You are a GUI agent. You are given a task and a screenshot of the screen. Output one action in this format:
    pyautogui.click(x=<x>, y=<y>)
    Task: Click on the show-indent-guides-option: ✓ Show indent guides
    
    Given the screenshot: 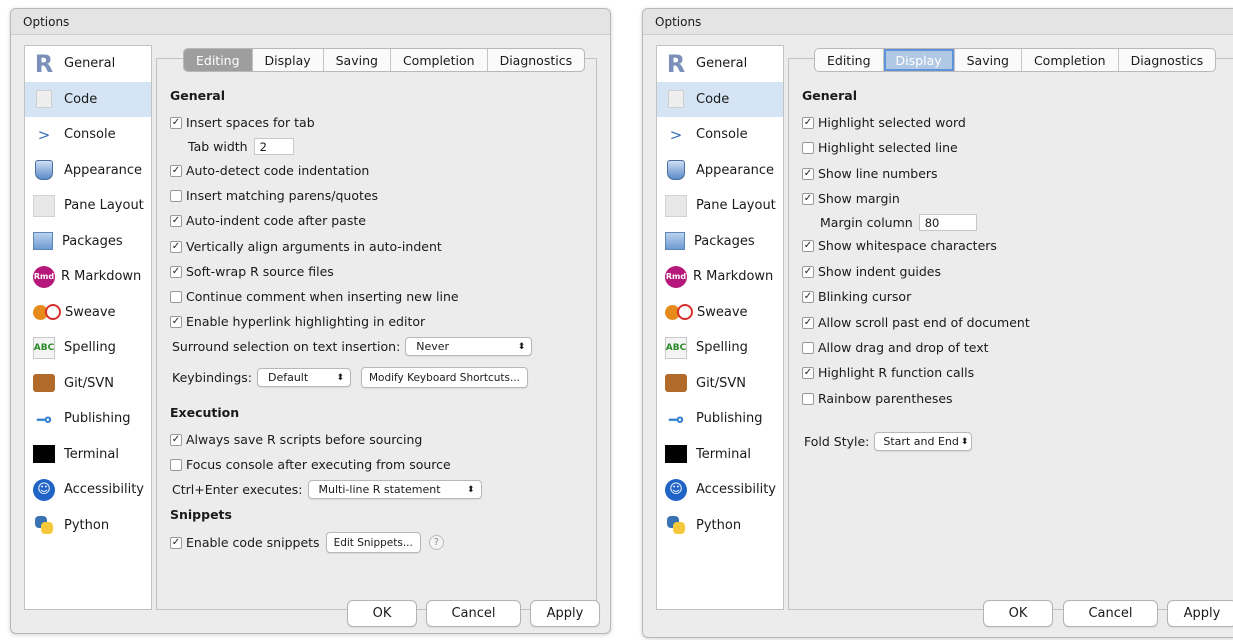 What is the action you would take?
    pyautogui.click(x=871, y=271)
    